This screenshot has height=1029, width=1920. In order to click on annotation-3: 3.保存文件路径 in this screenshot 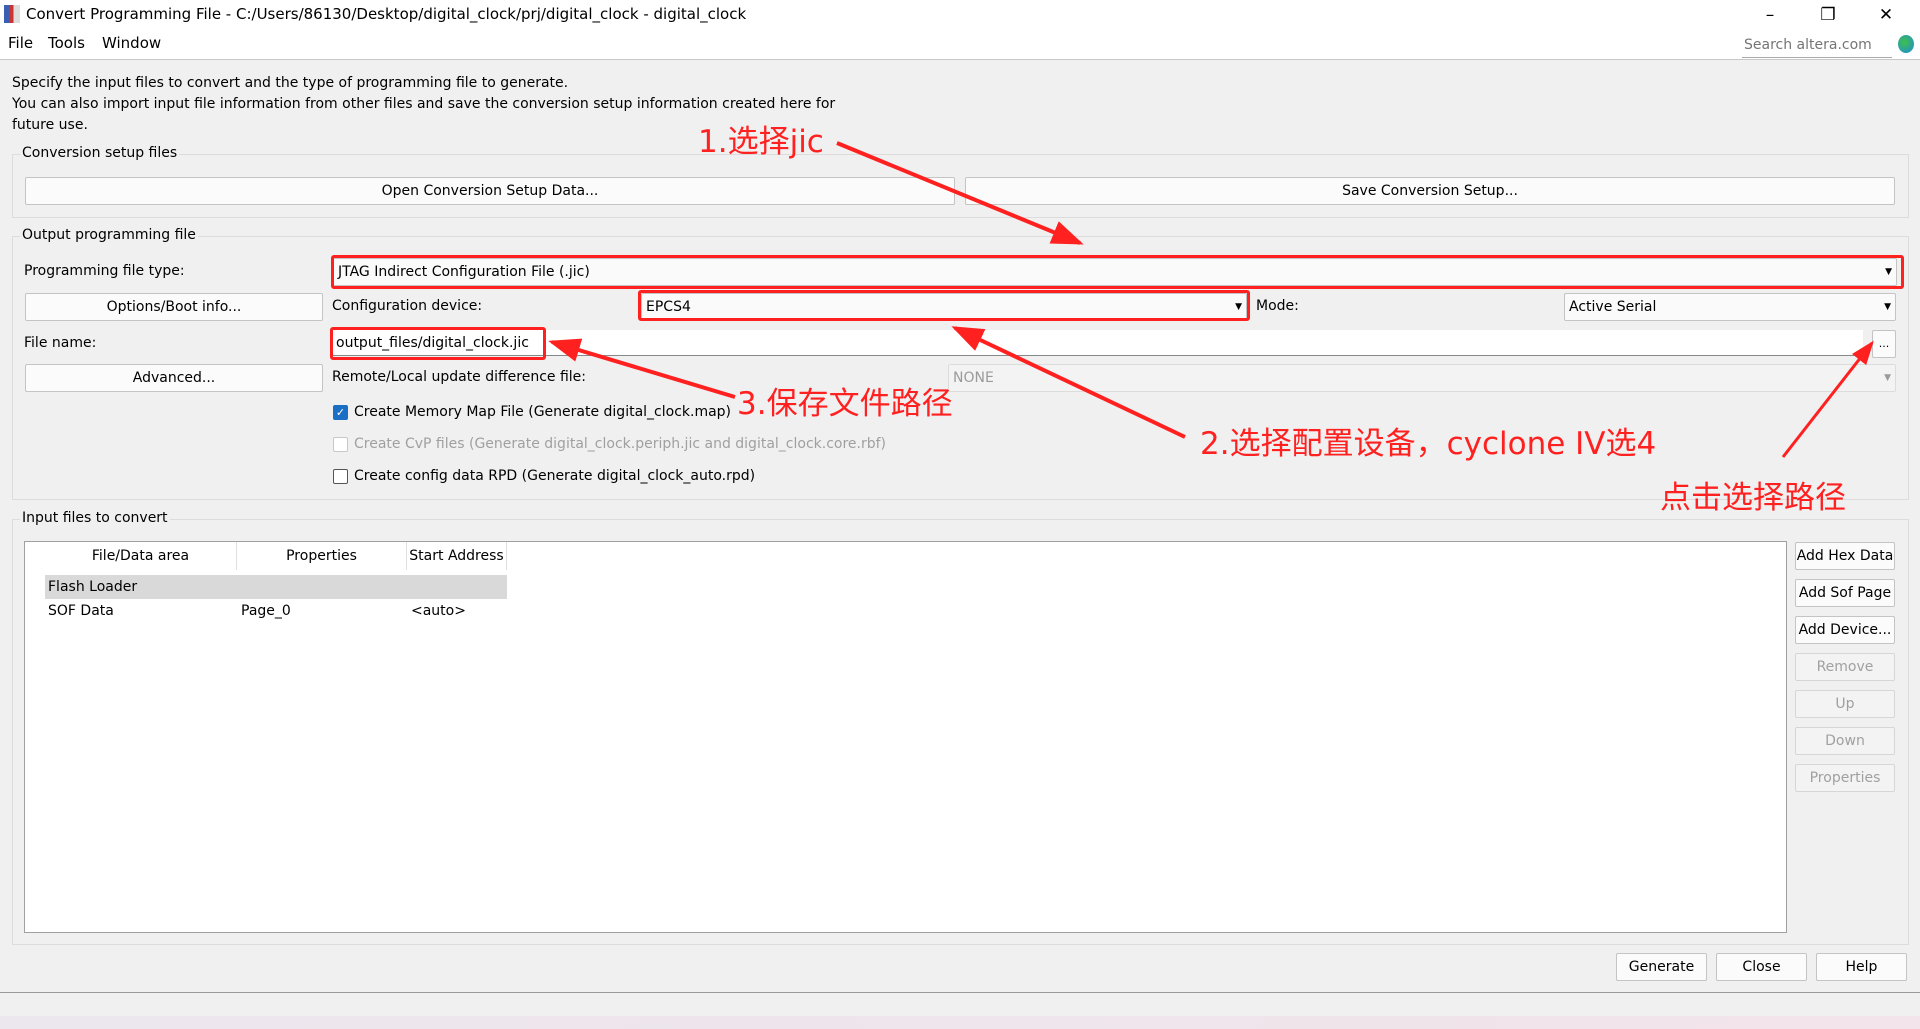, I will do `click(845, 404)`.